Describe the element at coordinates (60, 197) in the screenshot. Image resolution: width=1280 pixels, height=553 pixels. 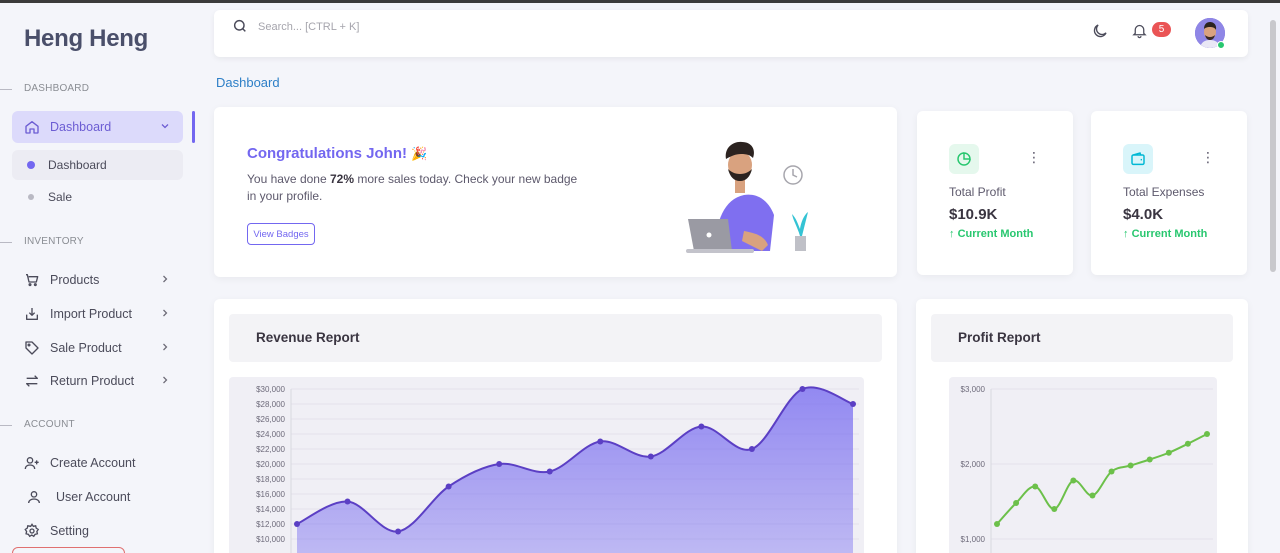
I see `sidebar-item-label: Sale` at that location.